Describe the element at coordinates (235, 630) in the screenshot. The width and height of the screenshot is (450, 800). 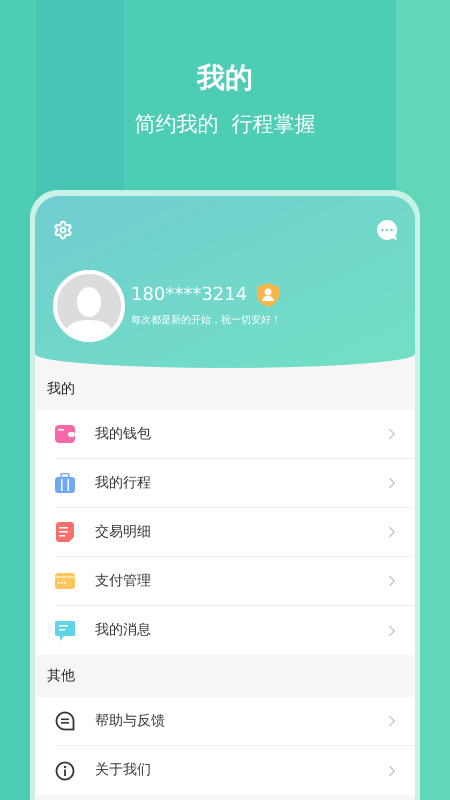
I see `menu-item: 我的消息` at that location.